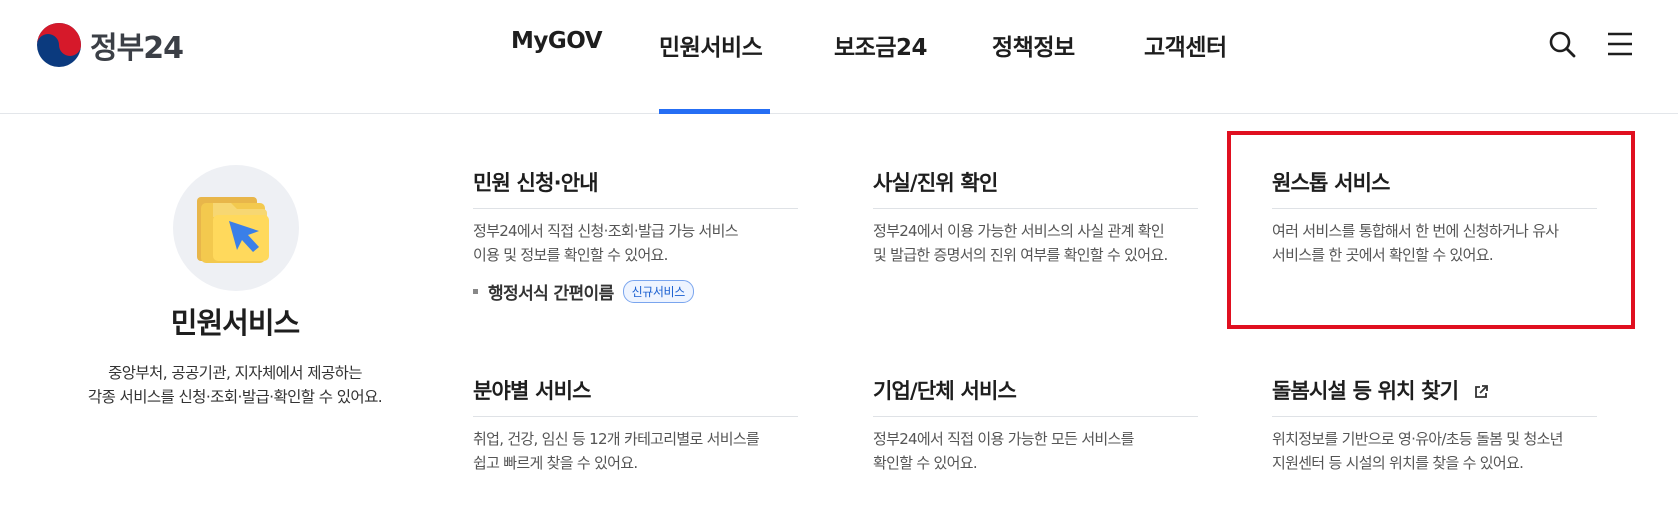 The width and height of the screenshot is (1678, 523). I want to click on highlight-box, so click(1431, 230).